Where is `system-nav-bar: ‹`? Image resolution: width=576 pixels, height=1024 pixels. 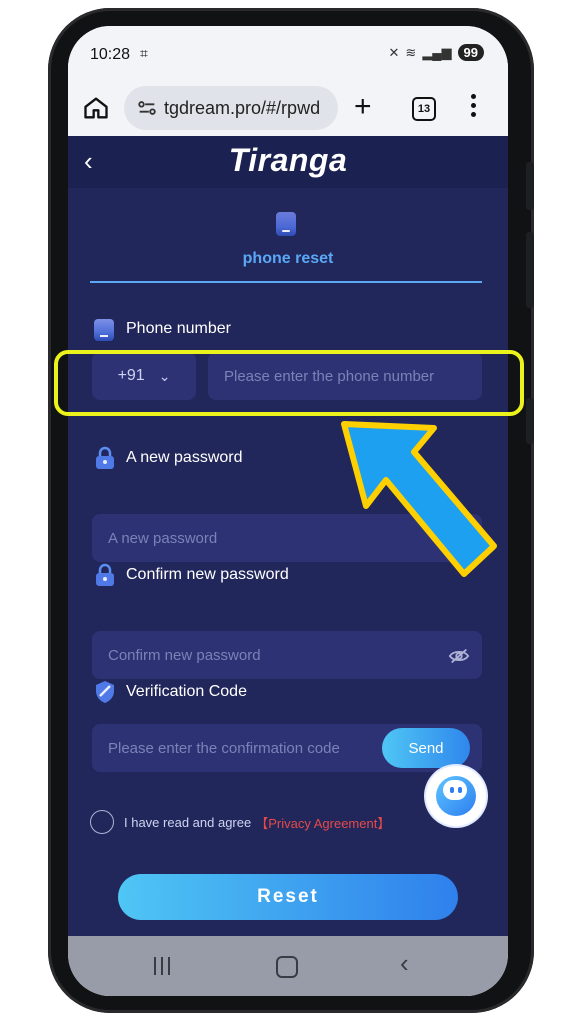
system-nav-bar: ‹ is located at coordinates (288, 966).